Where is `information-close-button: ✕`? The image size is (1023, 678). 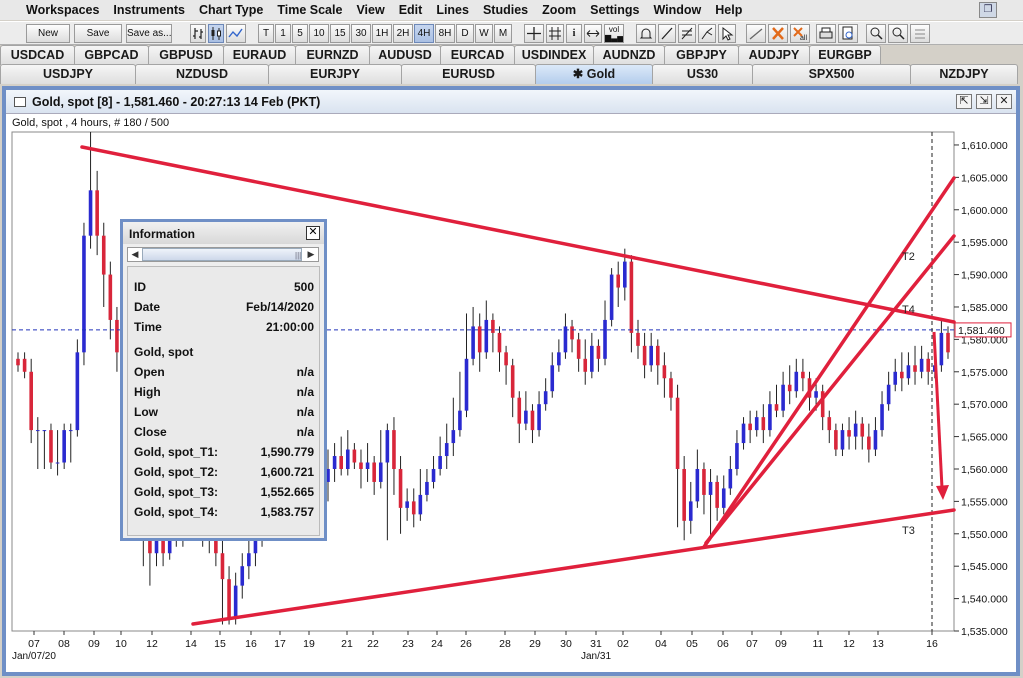
information-close-button: ✕ is located at coordinates (313, 233).